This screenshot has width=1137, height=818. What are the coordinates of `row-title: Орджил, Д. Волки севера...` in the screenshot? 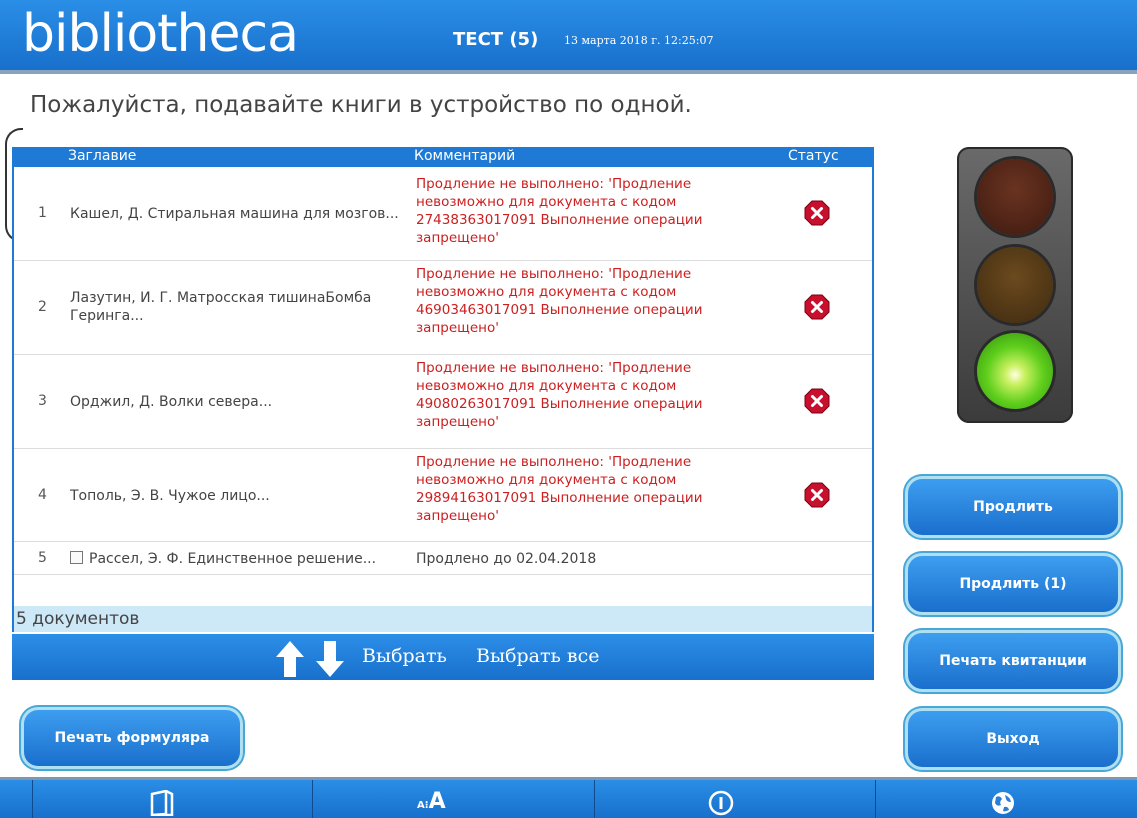 It's located at (171, 402).